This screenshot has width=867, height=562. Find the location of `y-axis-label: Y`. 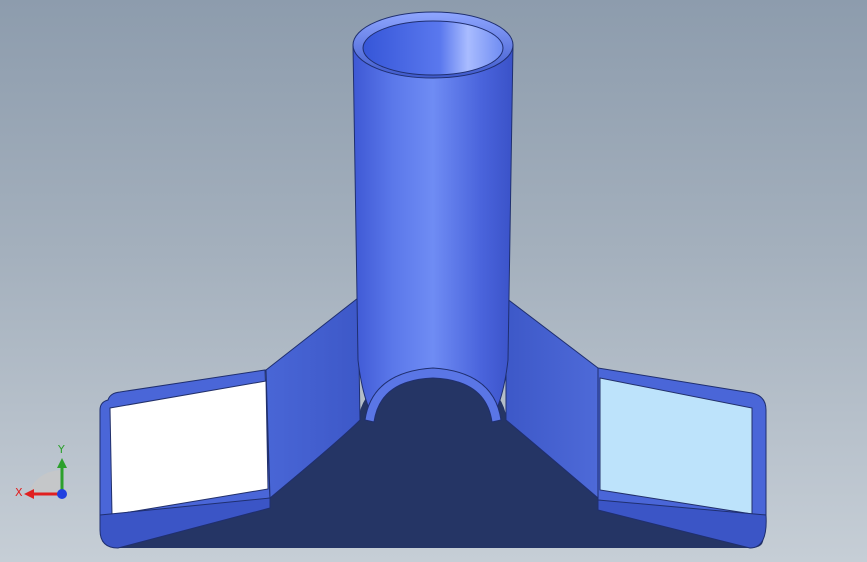

y-axis-label: Y is located at coordinates (61, 449).